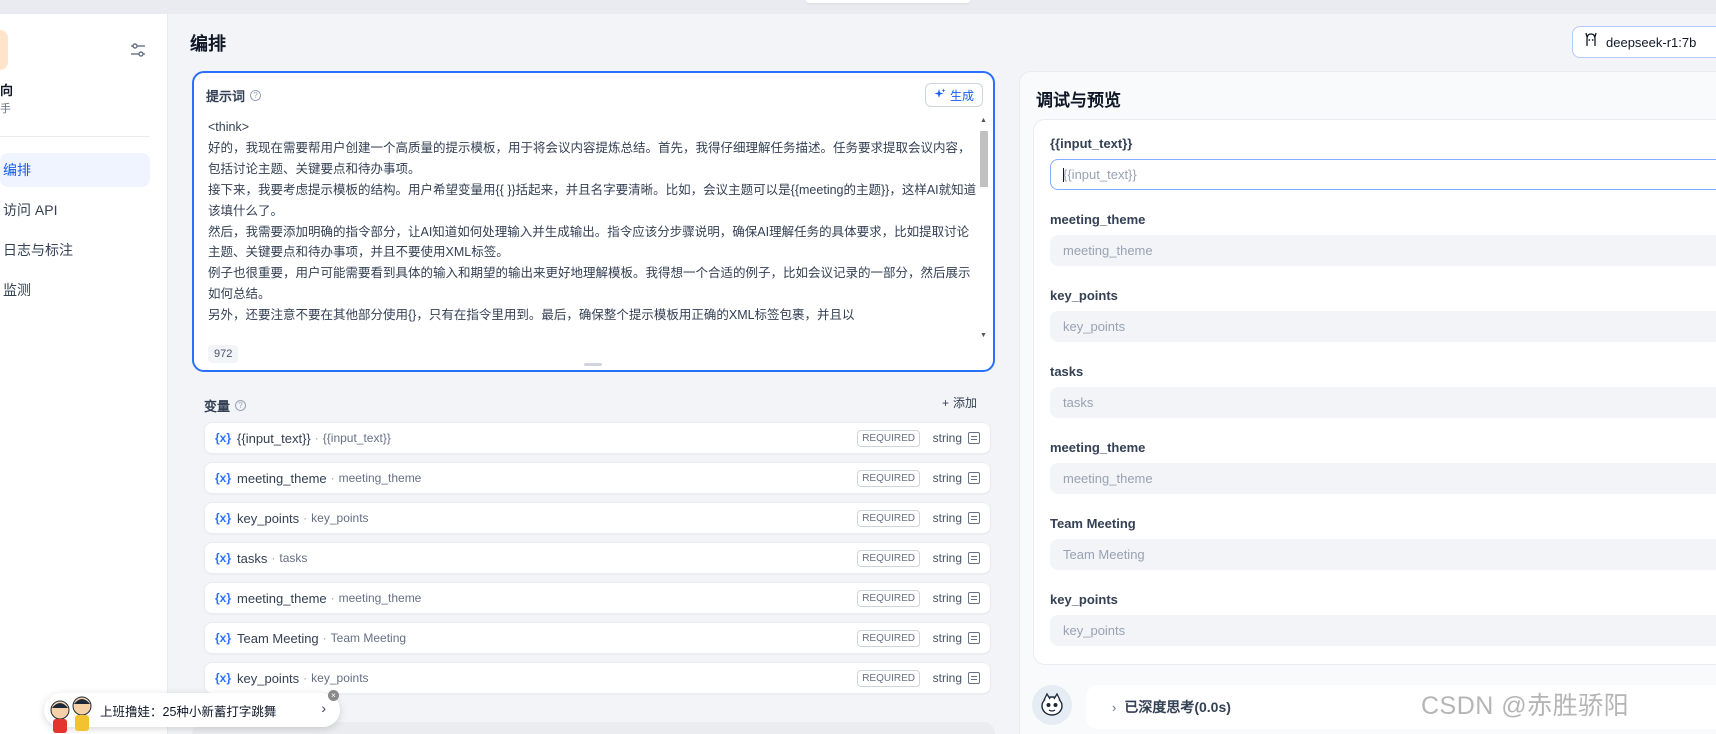 The image size is (1716, 734). What do you see at coordinates (75, 210) in the screenshot?
I see `sidebar-item-api-access: 访问 API` at bounding box center [75, 210].